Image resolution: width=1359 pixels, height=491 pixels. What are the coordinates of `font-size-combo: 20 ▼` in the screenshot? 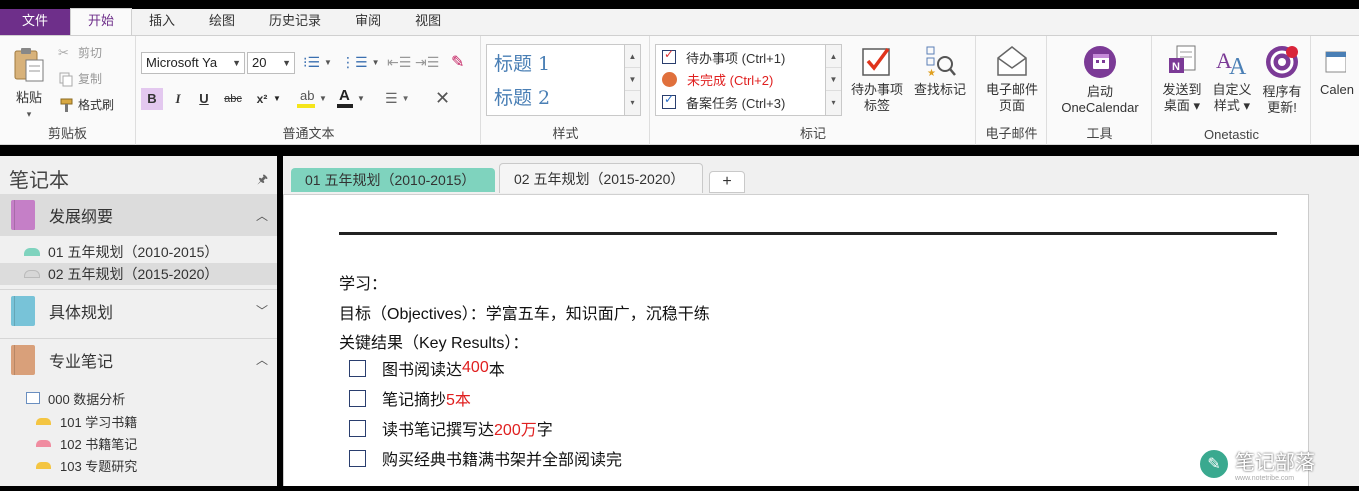 It's located at (271, 63).